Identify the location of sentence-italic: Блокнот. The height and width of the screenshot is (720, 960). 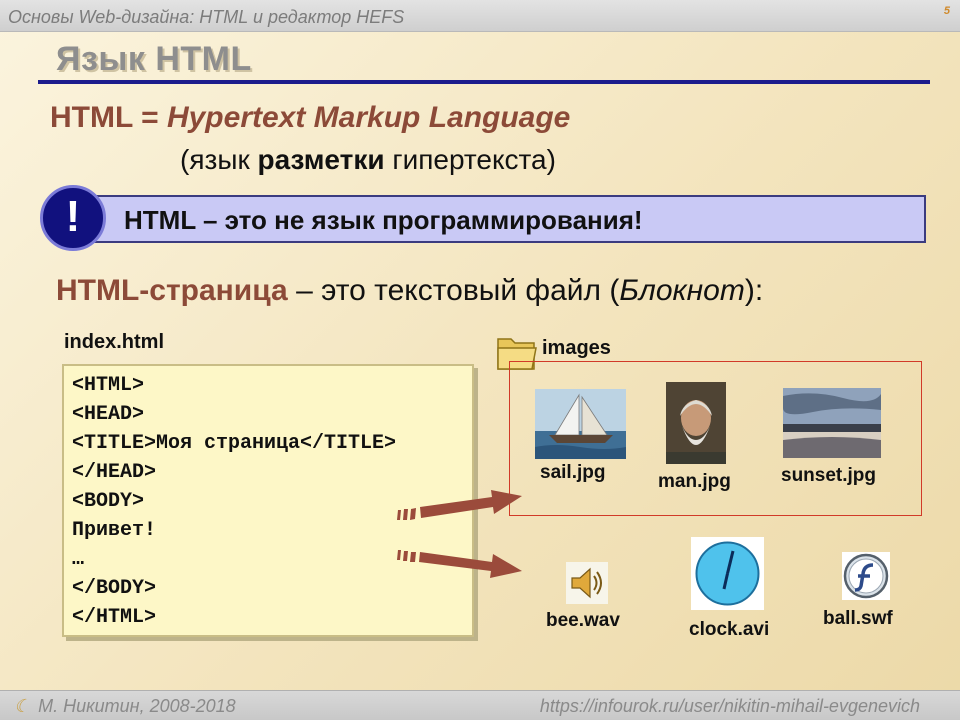
(682, 290).